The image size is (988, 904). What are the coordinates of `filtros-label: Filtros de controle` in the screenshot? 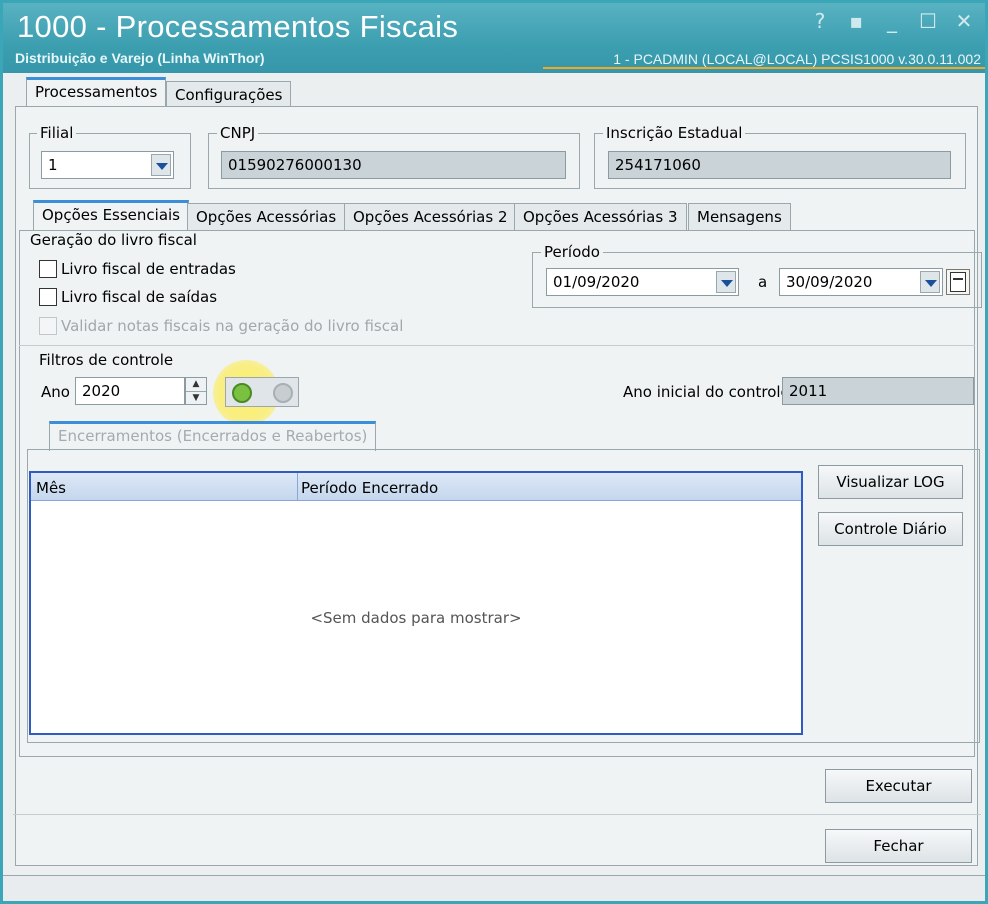 It's located at (106, 360).